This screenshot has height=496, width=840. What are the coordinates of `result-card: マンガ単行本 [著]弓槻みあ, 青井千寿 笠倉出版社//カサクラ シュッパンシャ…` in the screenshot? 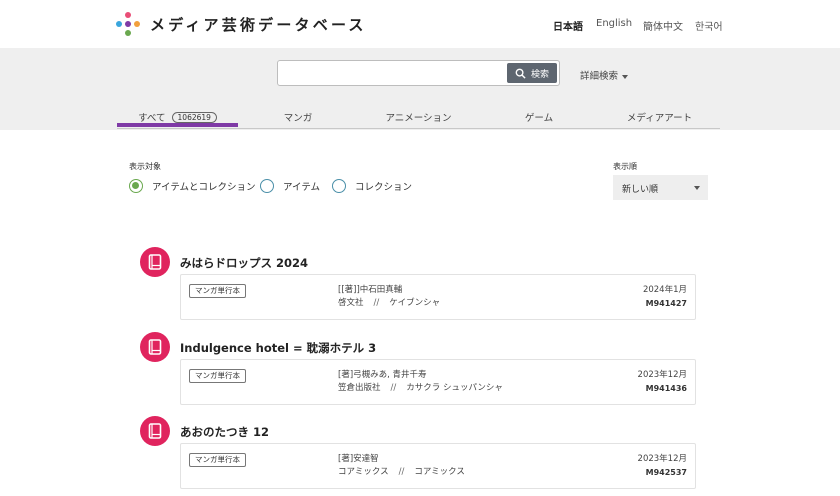 It's located at (438, 382).